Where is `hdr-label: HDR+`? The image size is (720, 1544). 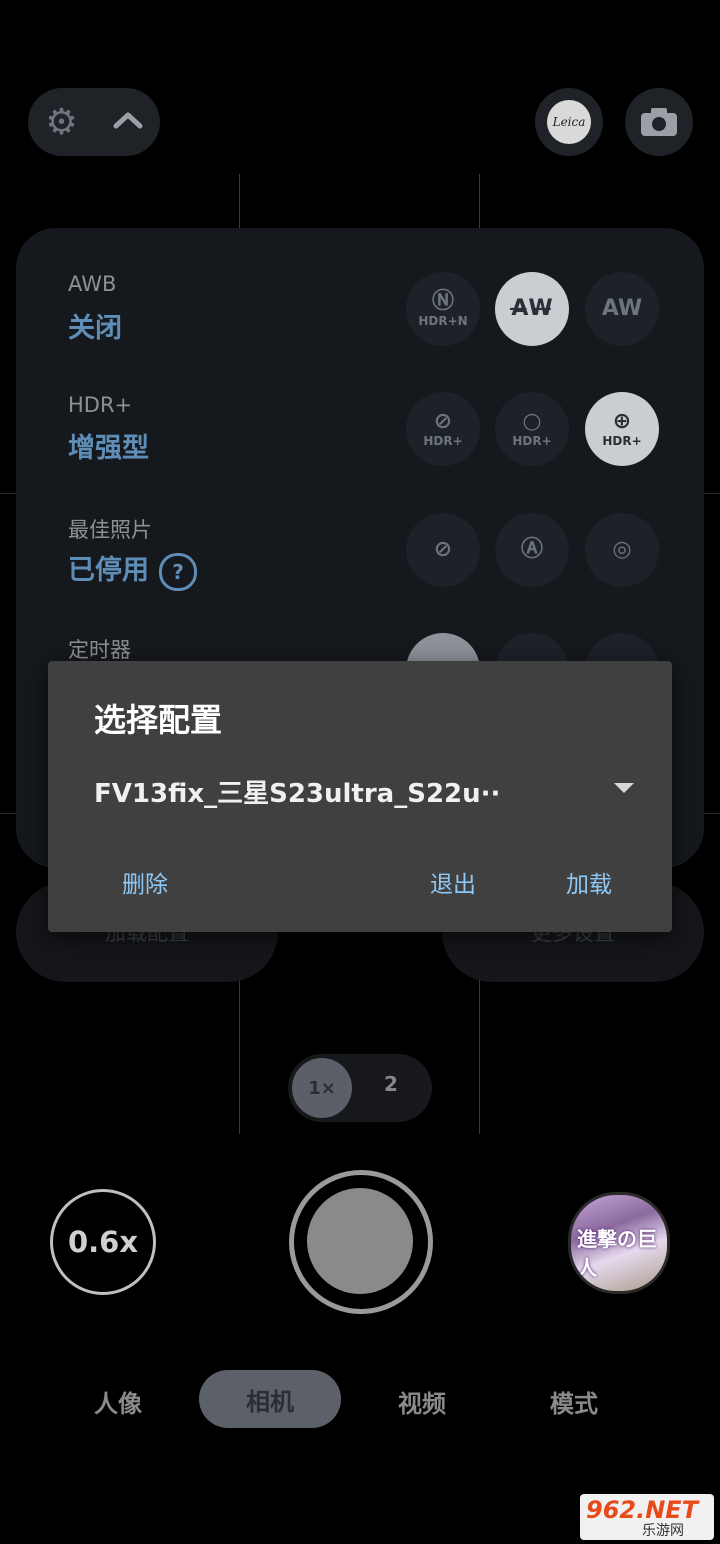 hdr-label: HDR+ is located at coordinates (100, 405).